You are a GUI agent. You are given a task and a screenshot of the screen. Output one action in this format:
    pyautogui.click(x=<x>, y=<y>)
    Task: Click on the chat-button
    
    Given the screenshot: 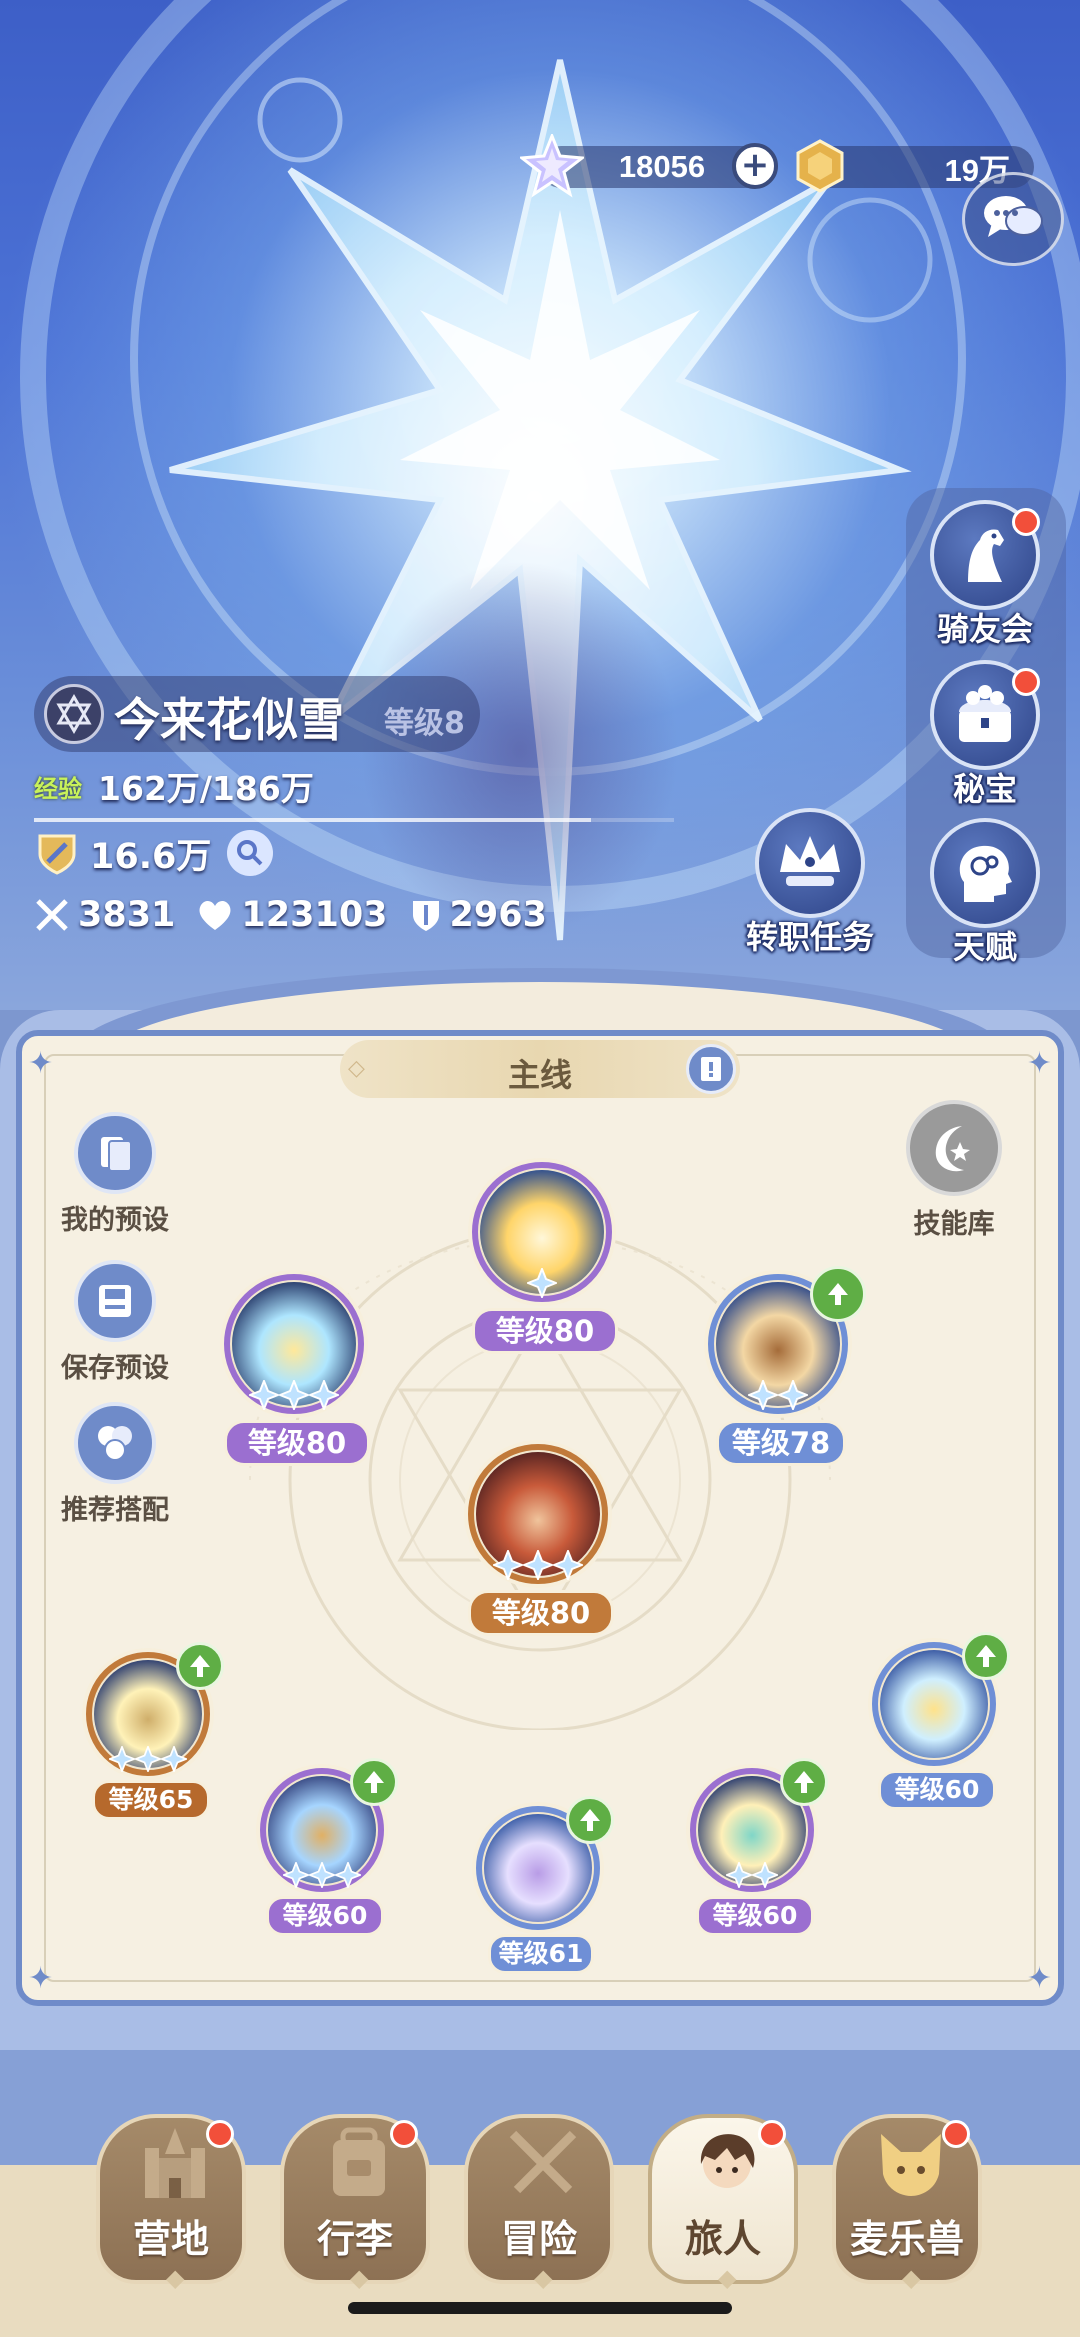 What is the action you would take?
    pyautogui.click(x=1013, y=219)
    